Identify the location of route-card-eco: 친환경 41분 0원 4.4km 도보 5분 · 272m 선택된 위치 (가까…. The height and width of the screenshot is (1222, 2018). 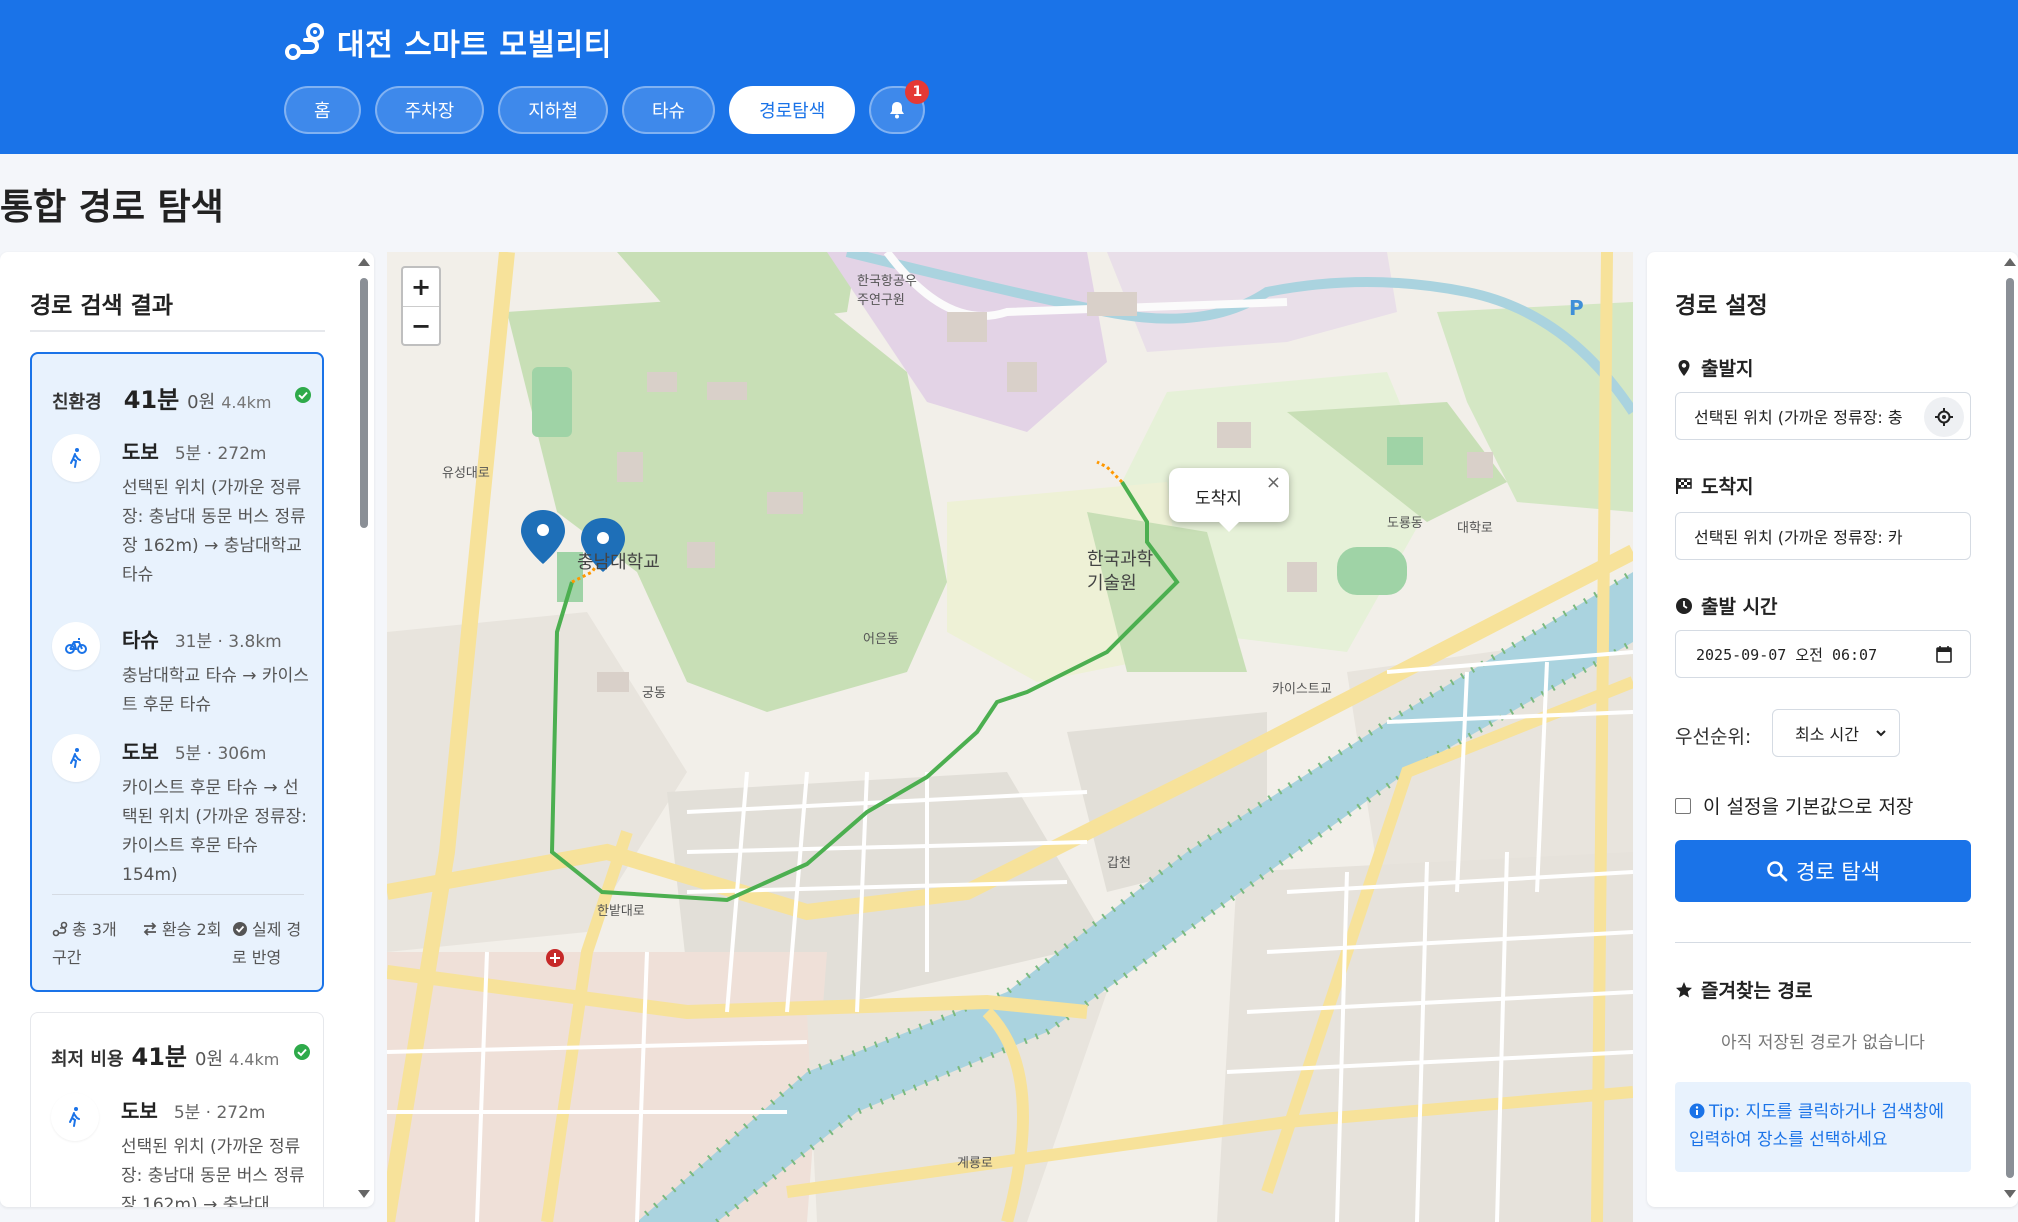
(177, 672).